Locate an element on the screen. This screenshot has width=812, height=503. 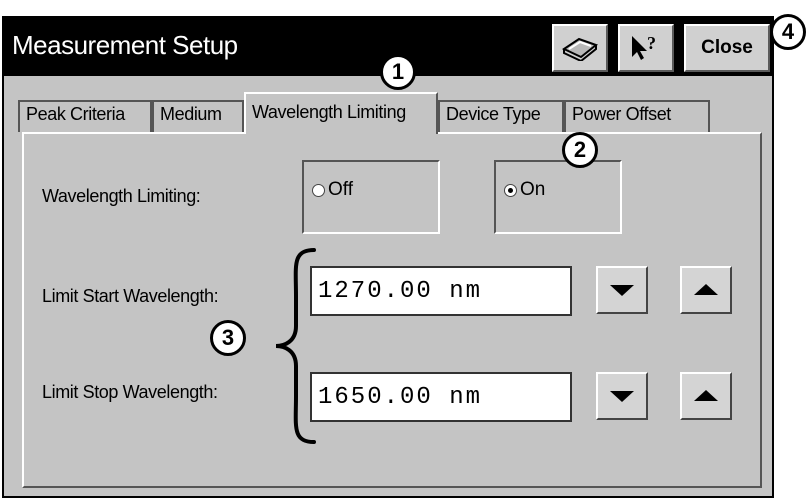
limit-start-label: Limit Start Wavelength: is located at coordinates (130, 296).